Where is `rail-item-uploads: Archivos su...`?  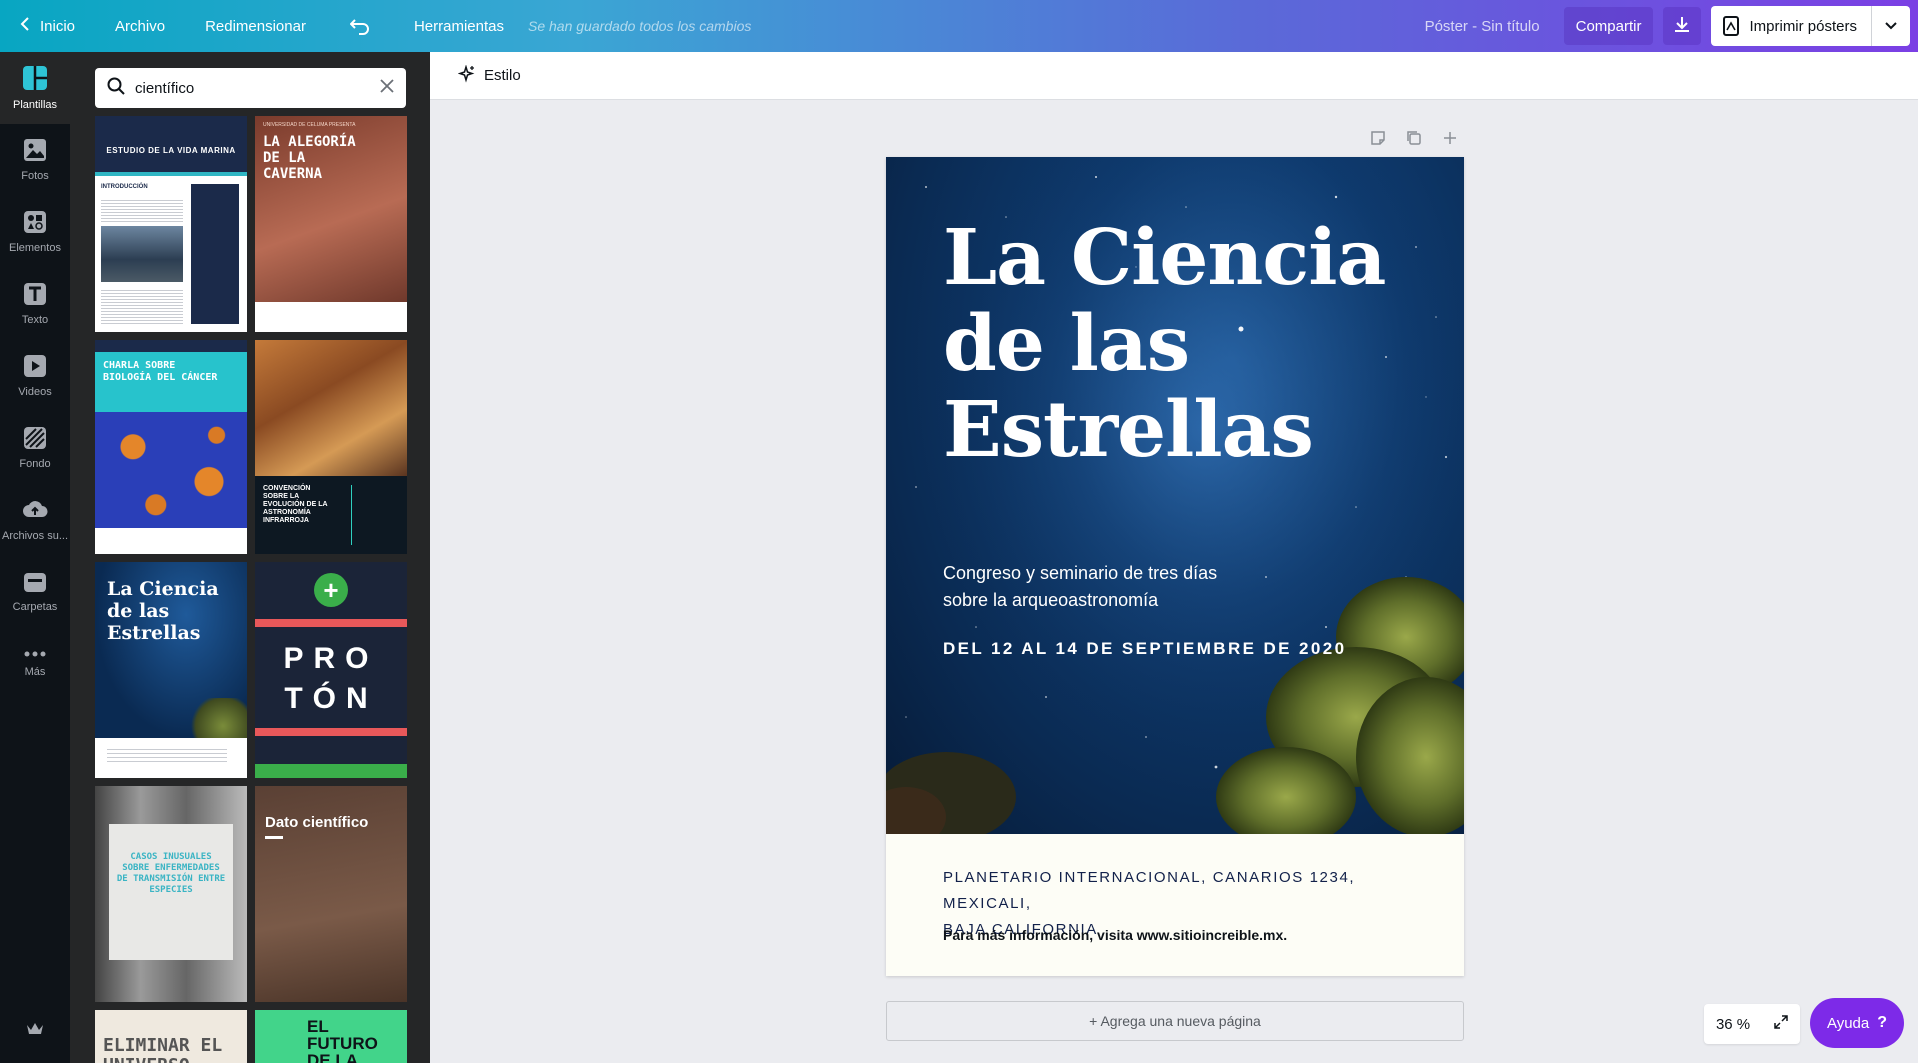
rail-item-uploads: Archivos su... is located at coordinates (35, 520).